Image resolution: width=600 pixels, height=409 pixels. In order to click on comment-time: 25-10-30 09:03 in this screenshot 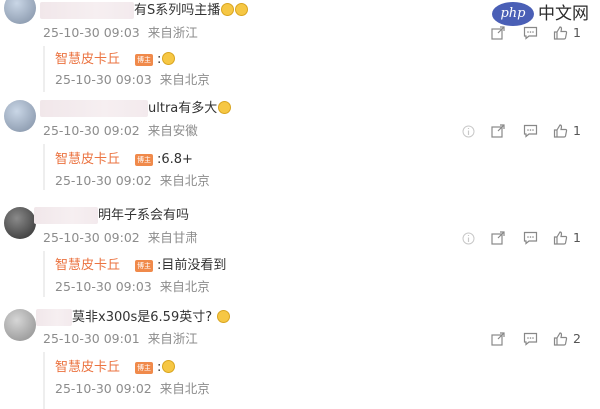, I will do `click(91, 32)`.